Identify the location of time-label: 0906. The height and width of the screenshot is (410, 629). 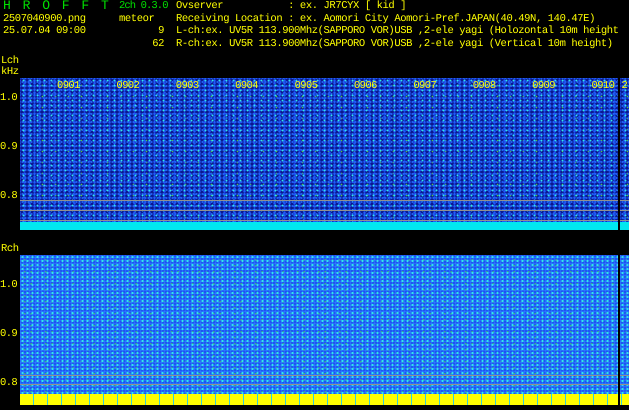
(365, 86).